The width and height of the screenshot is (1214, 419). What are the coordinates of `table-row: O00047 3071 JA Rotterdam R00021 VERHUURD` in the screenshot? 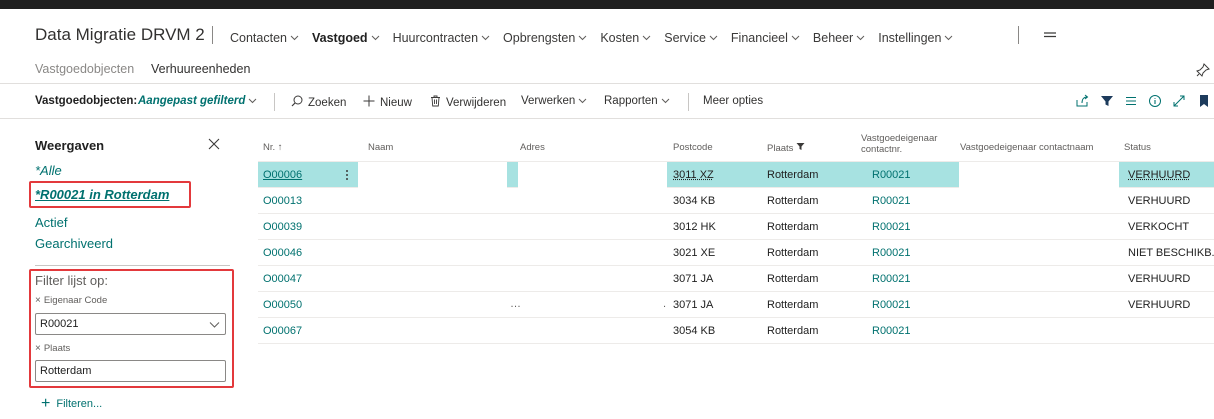 It's located at (736, 279).